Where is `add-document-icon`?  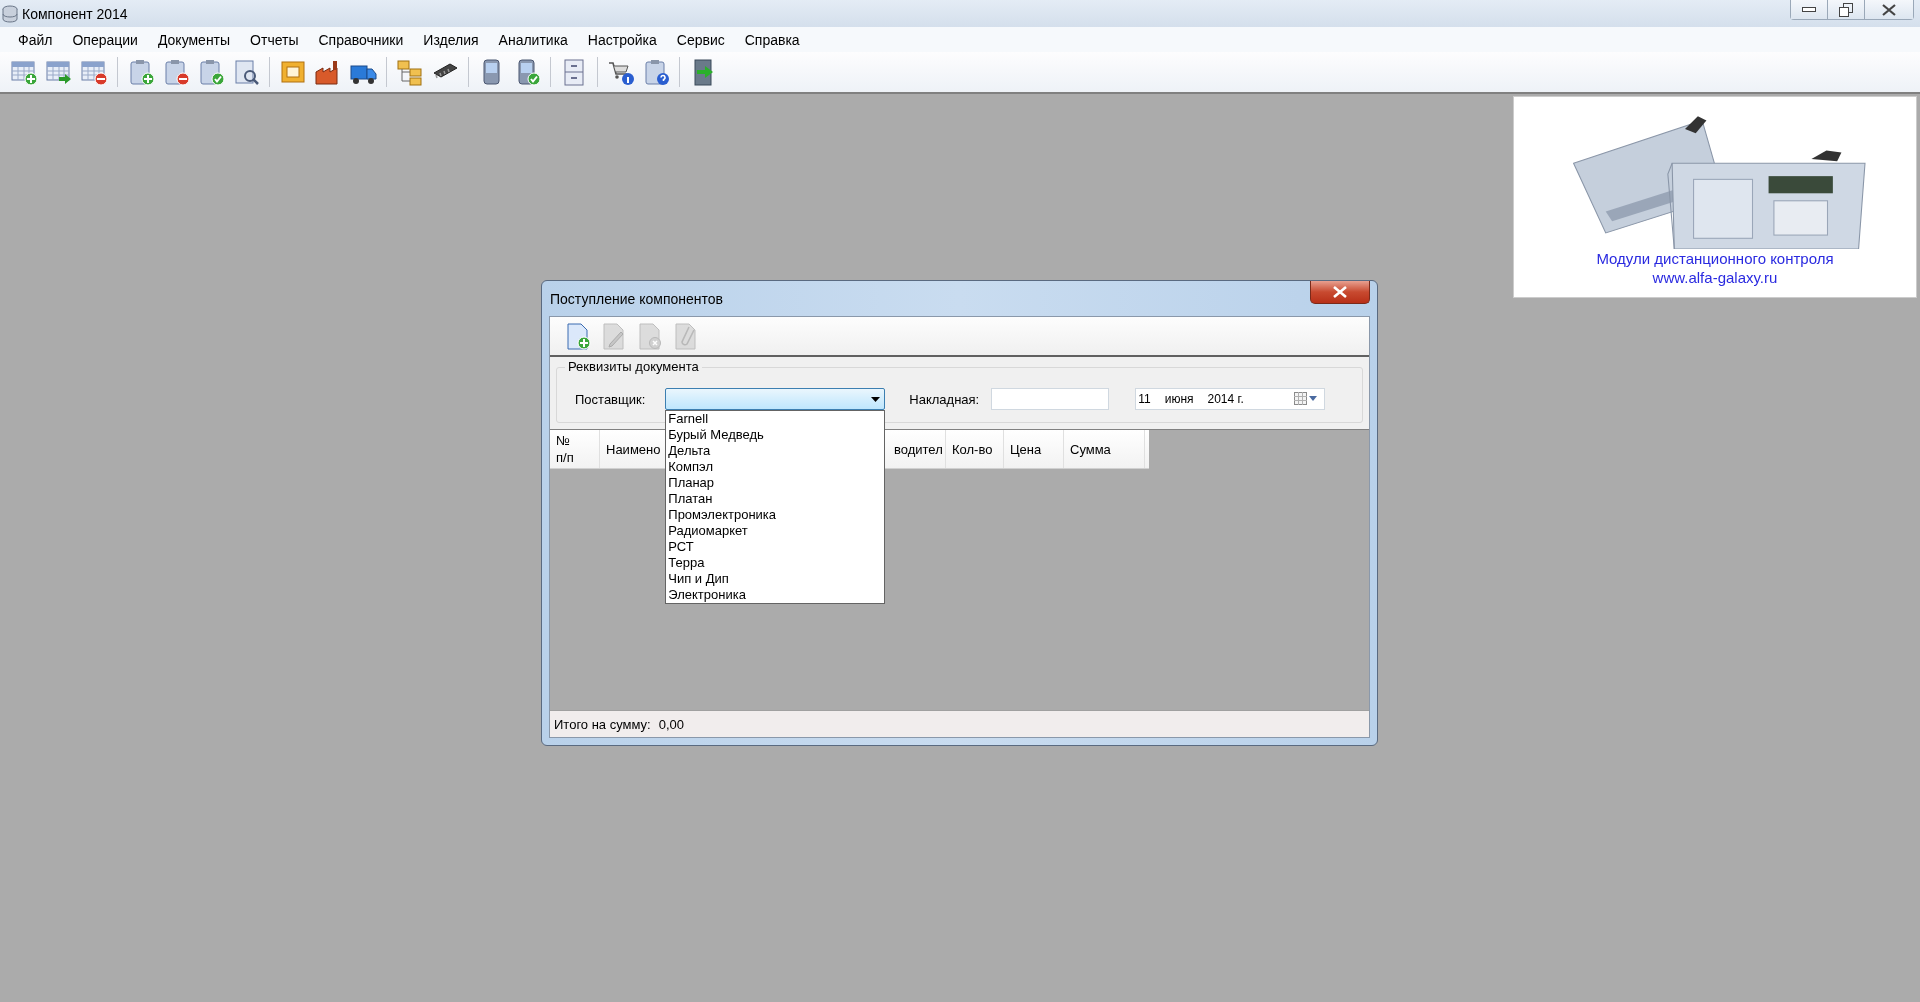
add-document-icon is located at coordinates (578, 336).